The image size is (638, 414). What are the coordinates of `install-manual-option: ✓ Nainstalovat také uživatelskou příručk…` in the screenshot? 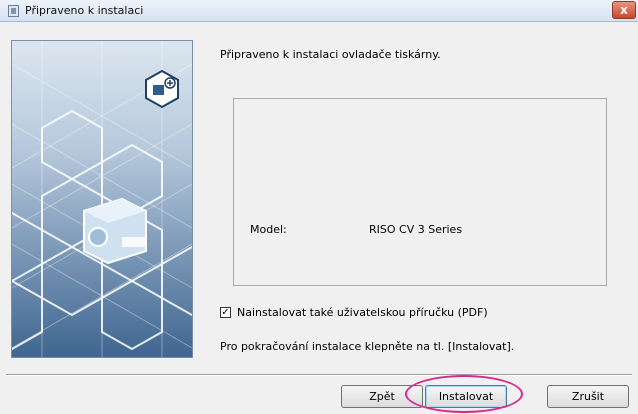 It's located at (354, 312).